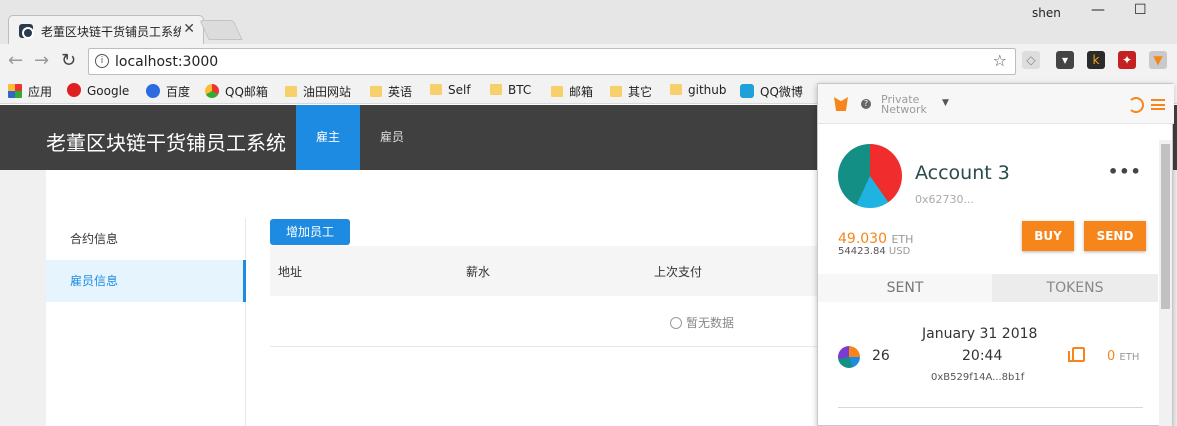 This screenshot has height=426, width=1177. I want to click on sync-icon, so click(1136, 105).